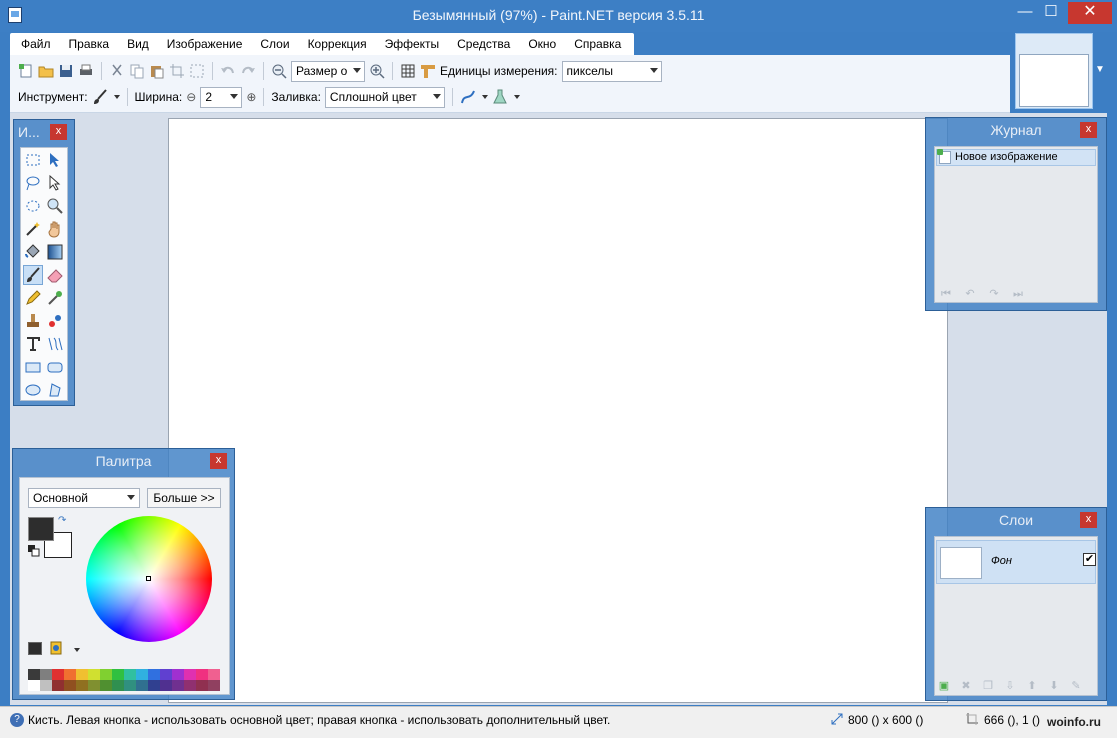 Image resolution: width=1117 pixels, height=738 pixels. Describe the element at coordinates (84, 498) in the screenshot. I see `palette-select: Основной` at that location.